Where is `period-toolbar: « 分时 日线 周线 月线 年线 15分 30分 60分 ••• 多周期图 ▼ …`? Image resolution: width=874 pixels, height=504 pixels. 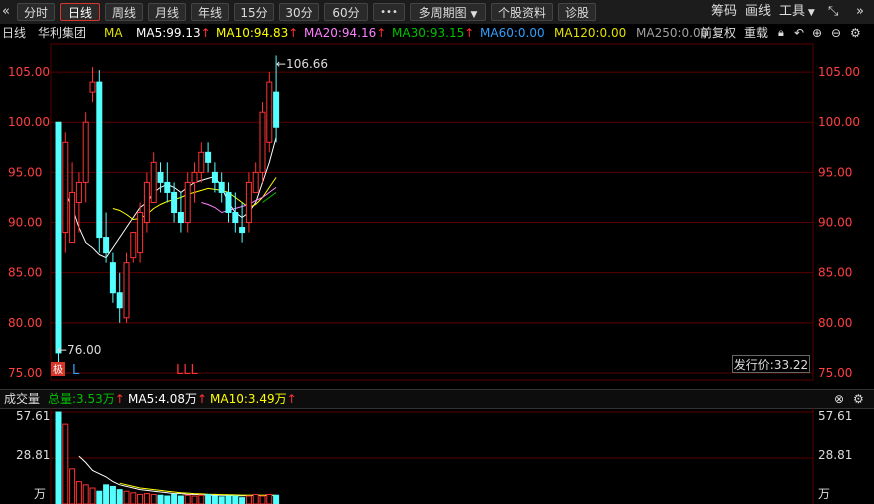 period-toolbar: « 分时 日线 周线 月线 年线 15分 30分 60分 ••• 多周期图 ▼ … is located at coordinates (437, 12).